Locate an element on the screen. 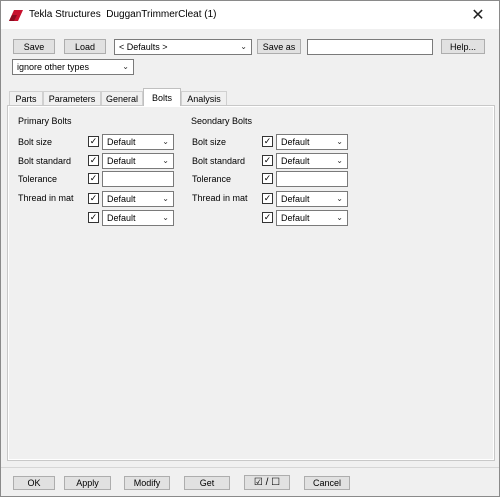  tab-analysis: Analysis is located at coordinates (204, 98).